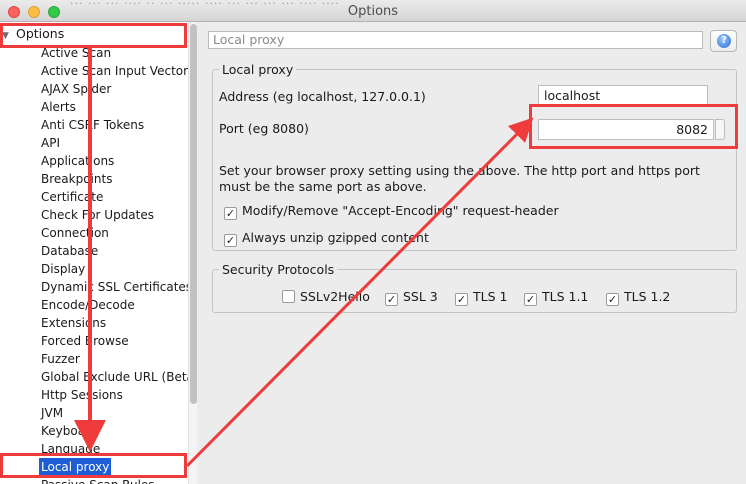  What do you see at coordinates (322, 96) in the screenshot?
I see `address-label: Address (eg localhost, 127.0.0.1)` at bounding box center [322, 96].